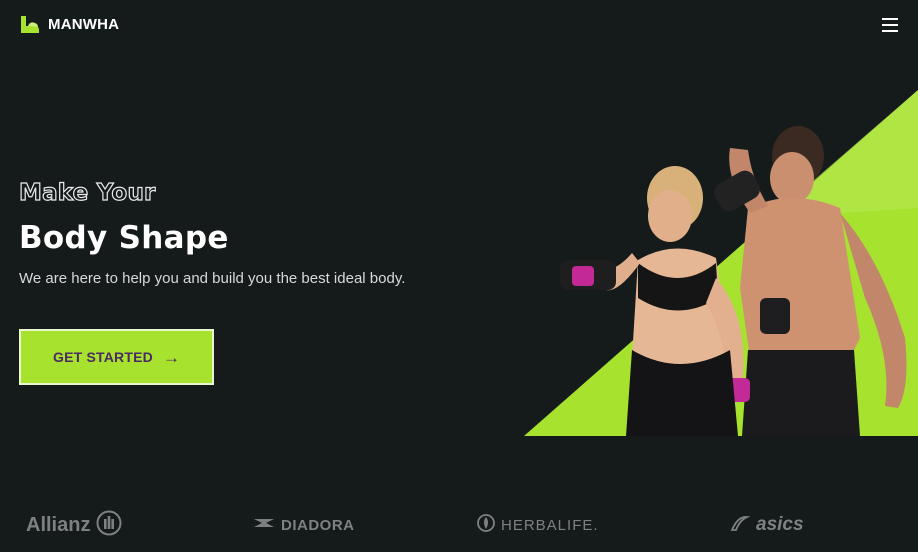 The width and height of the screenshot is (918, 552). What do you see at coordinates (767, 525) in the screenshot?
I see `brand-asics: asics` at bounding box center [767, 525].